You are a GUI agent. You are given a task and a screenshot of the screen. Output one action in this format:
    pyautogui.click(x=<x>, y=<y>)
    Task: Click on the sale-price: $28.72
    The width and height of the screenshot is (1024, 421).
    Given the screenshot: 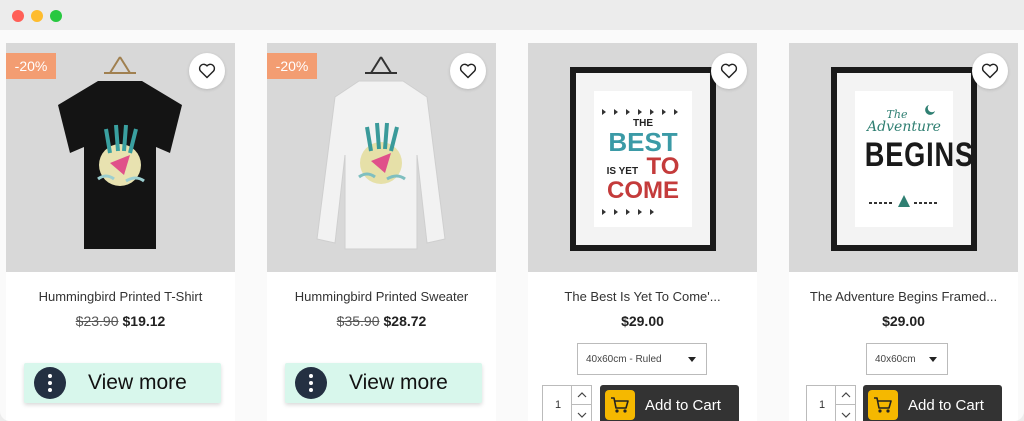 What is the action you would take?
    pyautogui.click(x=405, y=321)
    